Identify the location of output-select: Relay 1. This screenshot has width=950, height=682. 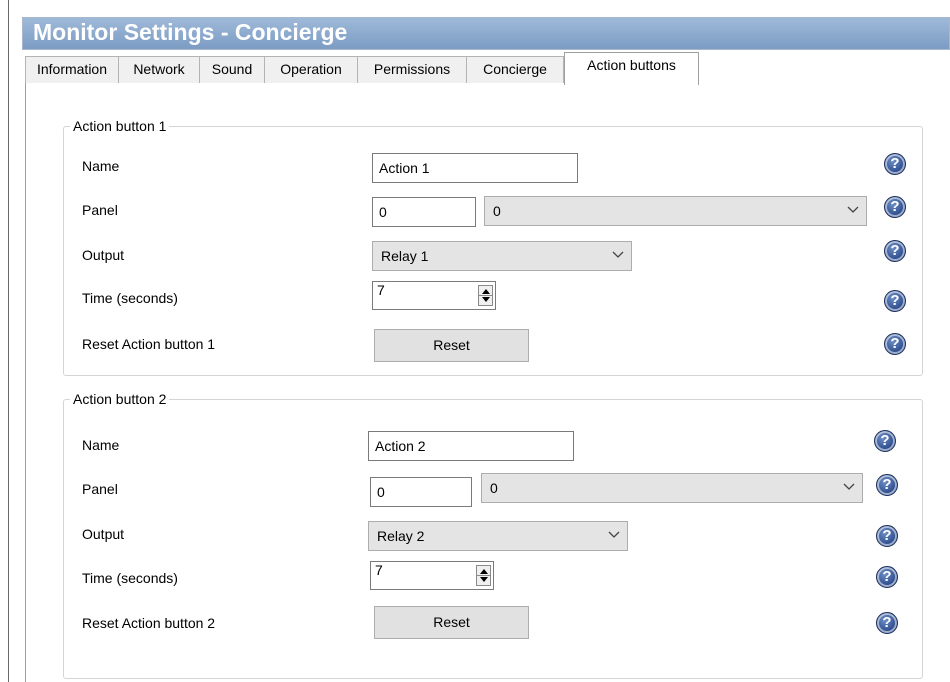
(502, 256).